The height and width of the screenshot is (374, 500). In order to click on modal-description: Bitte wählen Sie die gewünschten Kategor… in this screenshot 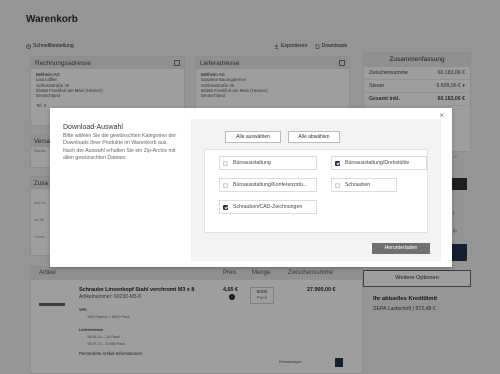, I will do `click(120, 147)`.